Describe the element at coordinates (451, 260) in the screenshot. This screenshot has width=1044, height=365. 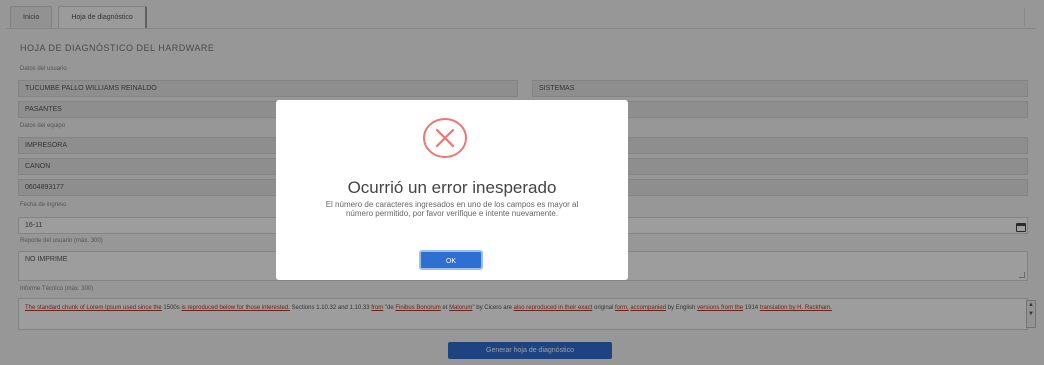
I see `ok-button: OK` at that location.